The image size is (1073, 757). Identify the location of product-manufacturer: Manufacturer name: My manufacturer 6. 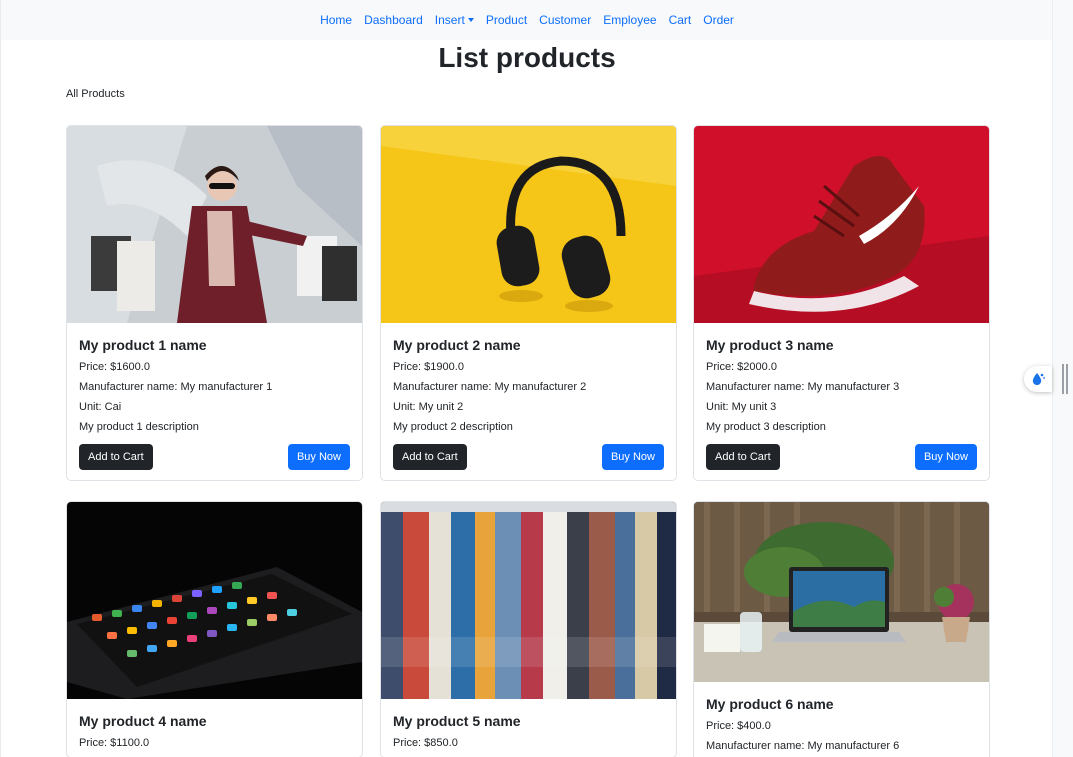
(803, 746).